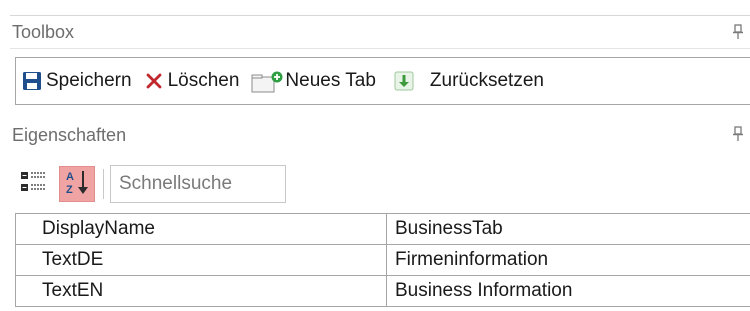 This screenshot has height=311, width=750. Describe the element at coordinates (201, 291) in the screenshot. I see `property-name: TextEN` at that location.